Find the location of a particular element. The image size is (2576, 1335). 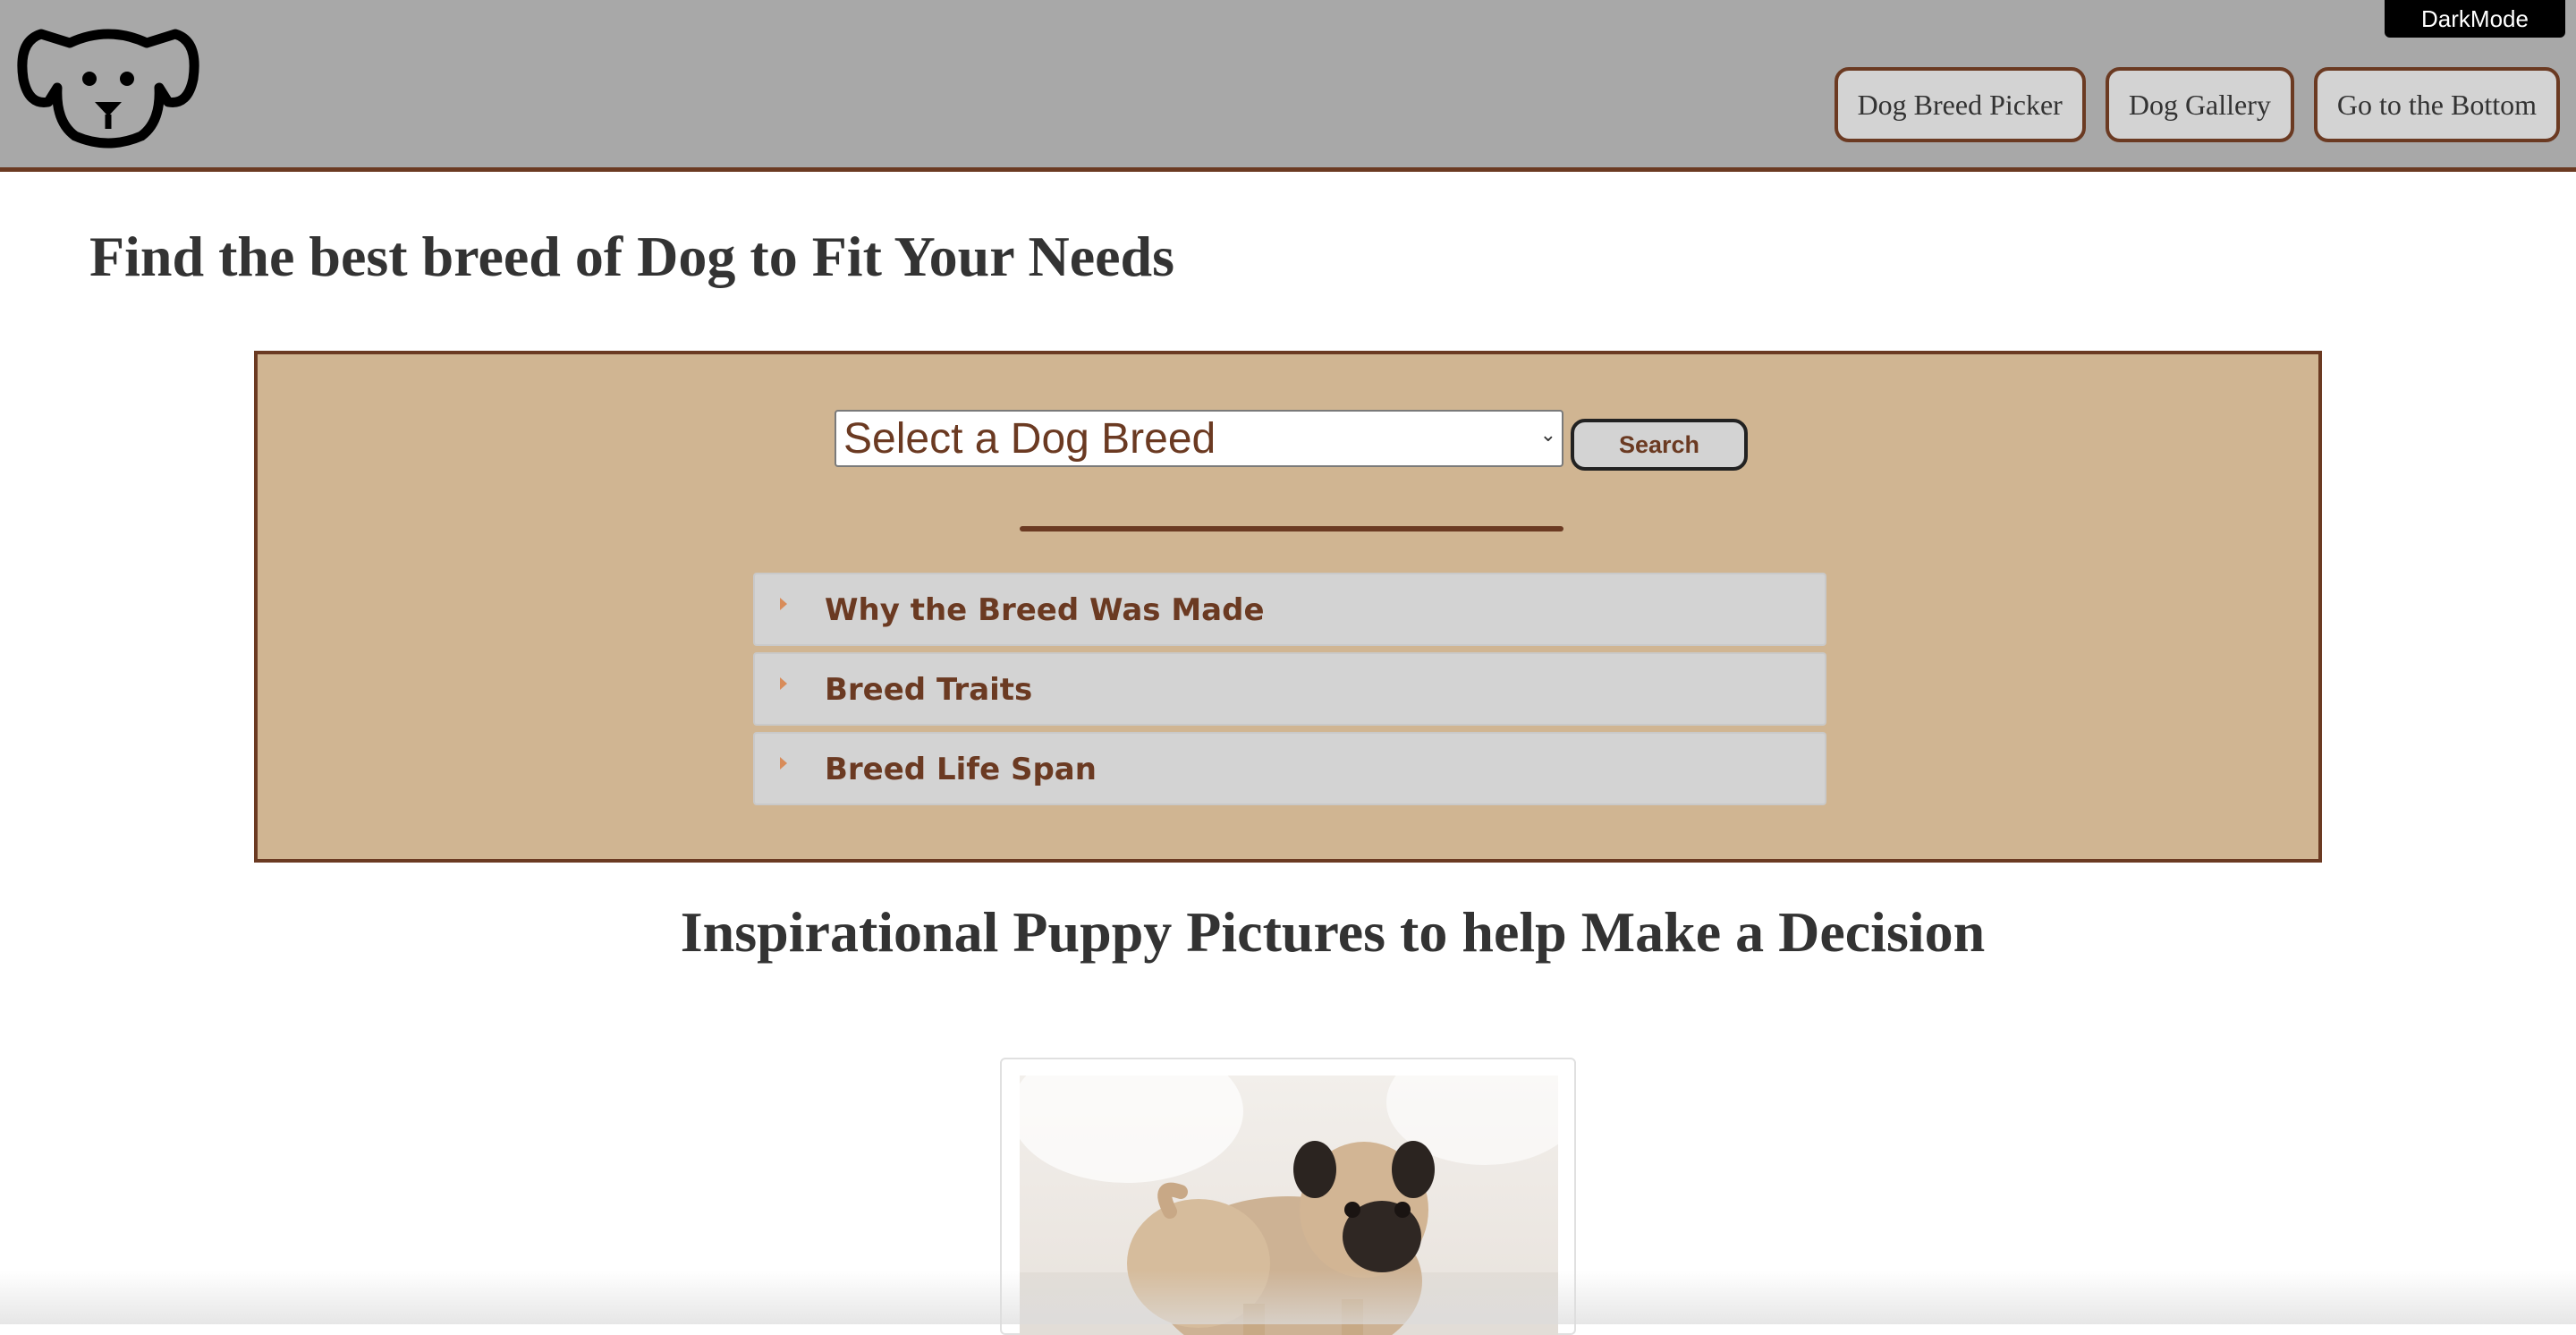

accordion-item-breed-life-span: Breed Life Span is located at coordinates (1289, 768).